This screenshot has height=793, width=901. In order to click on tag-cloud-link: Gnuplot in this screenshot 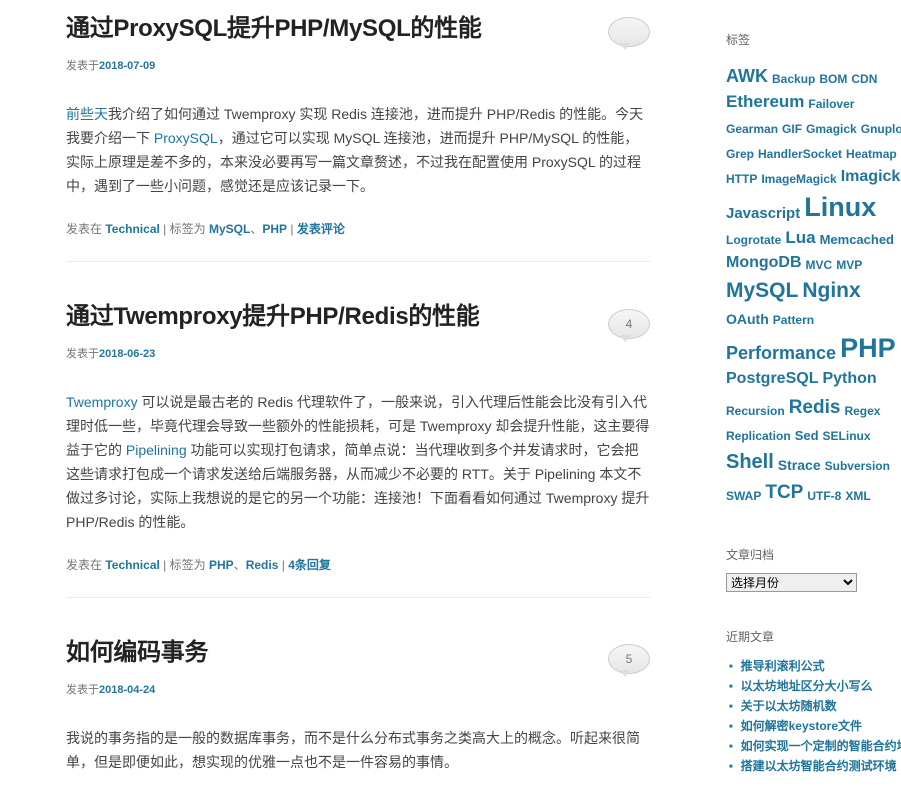, I will do `click(881, 129)`.